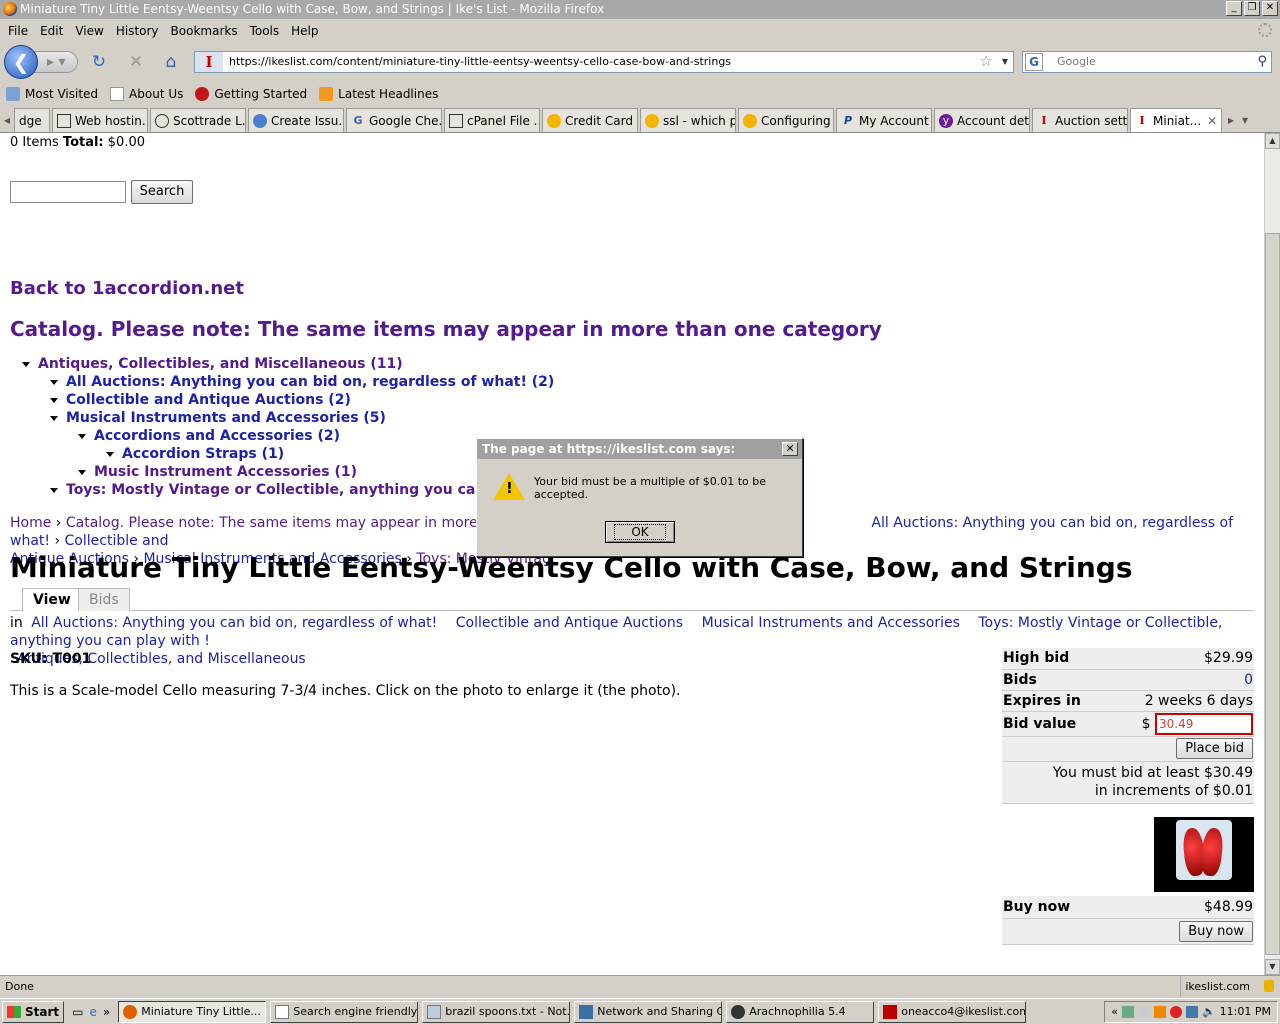 This screenshot has width=1280, height=1024. I want to click on bookmark-about-us: About Us, so click(146, 94).